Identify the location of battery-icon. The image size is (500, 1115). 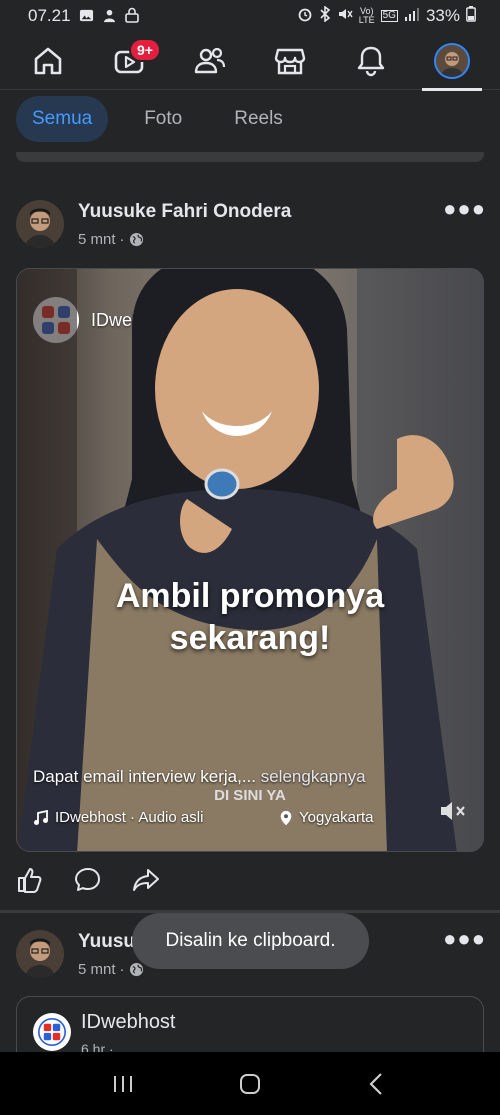
(471, 16).